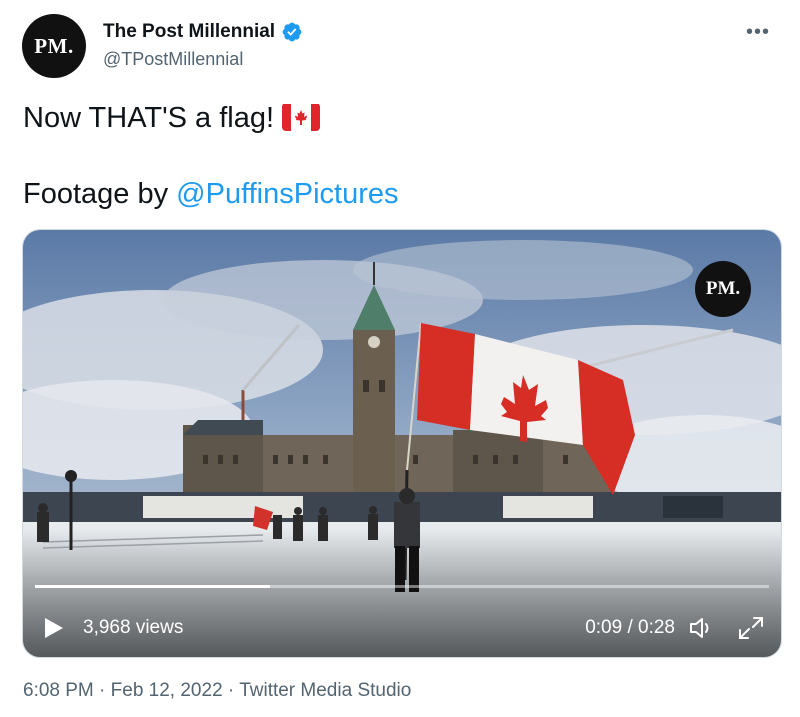 The image size is (800, 717). What do you see at coordinates (149, 118) in the screenshot?
I see `tweet-line-1: Now THAT'S a flag!` at bounding box center [149, 118].